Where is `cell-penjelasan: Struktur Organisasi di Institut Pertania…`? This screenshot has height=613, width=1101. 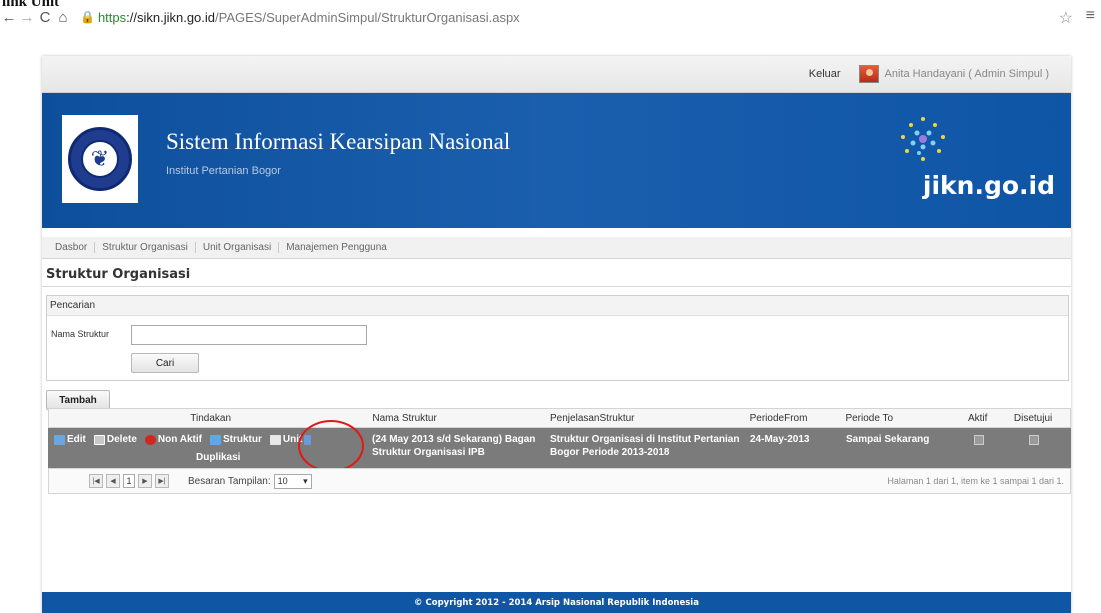 cell-penjelasan: Struktur Organisasi di Institut Pertania… is located at coordinates (645, 446).